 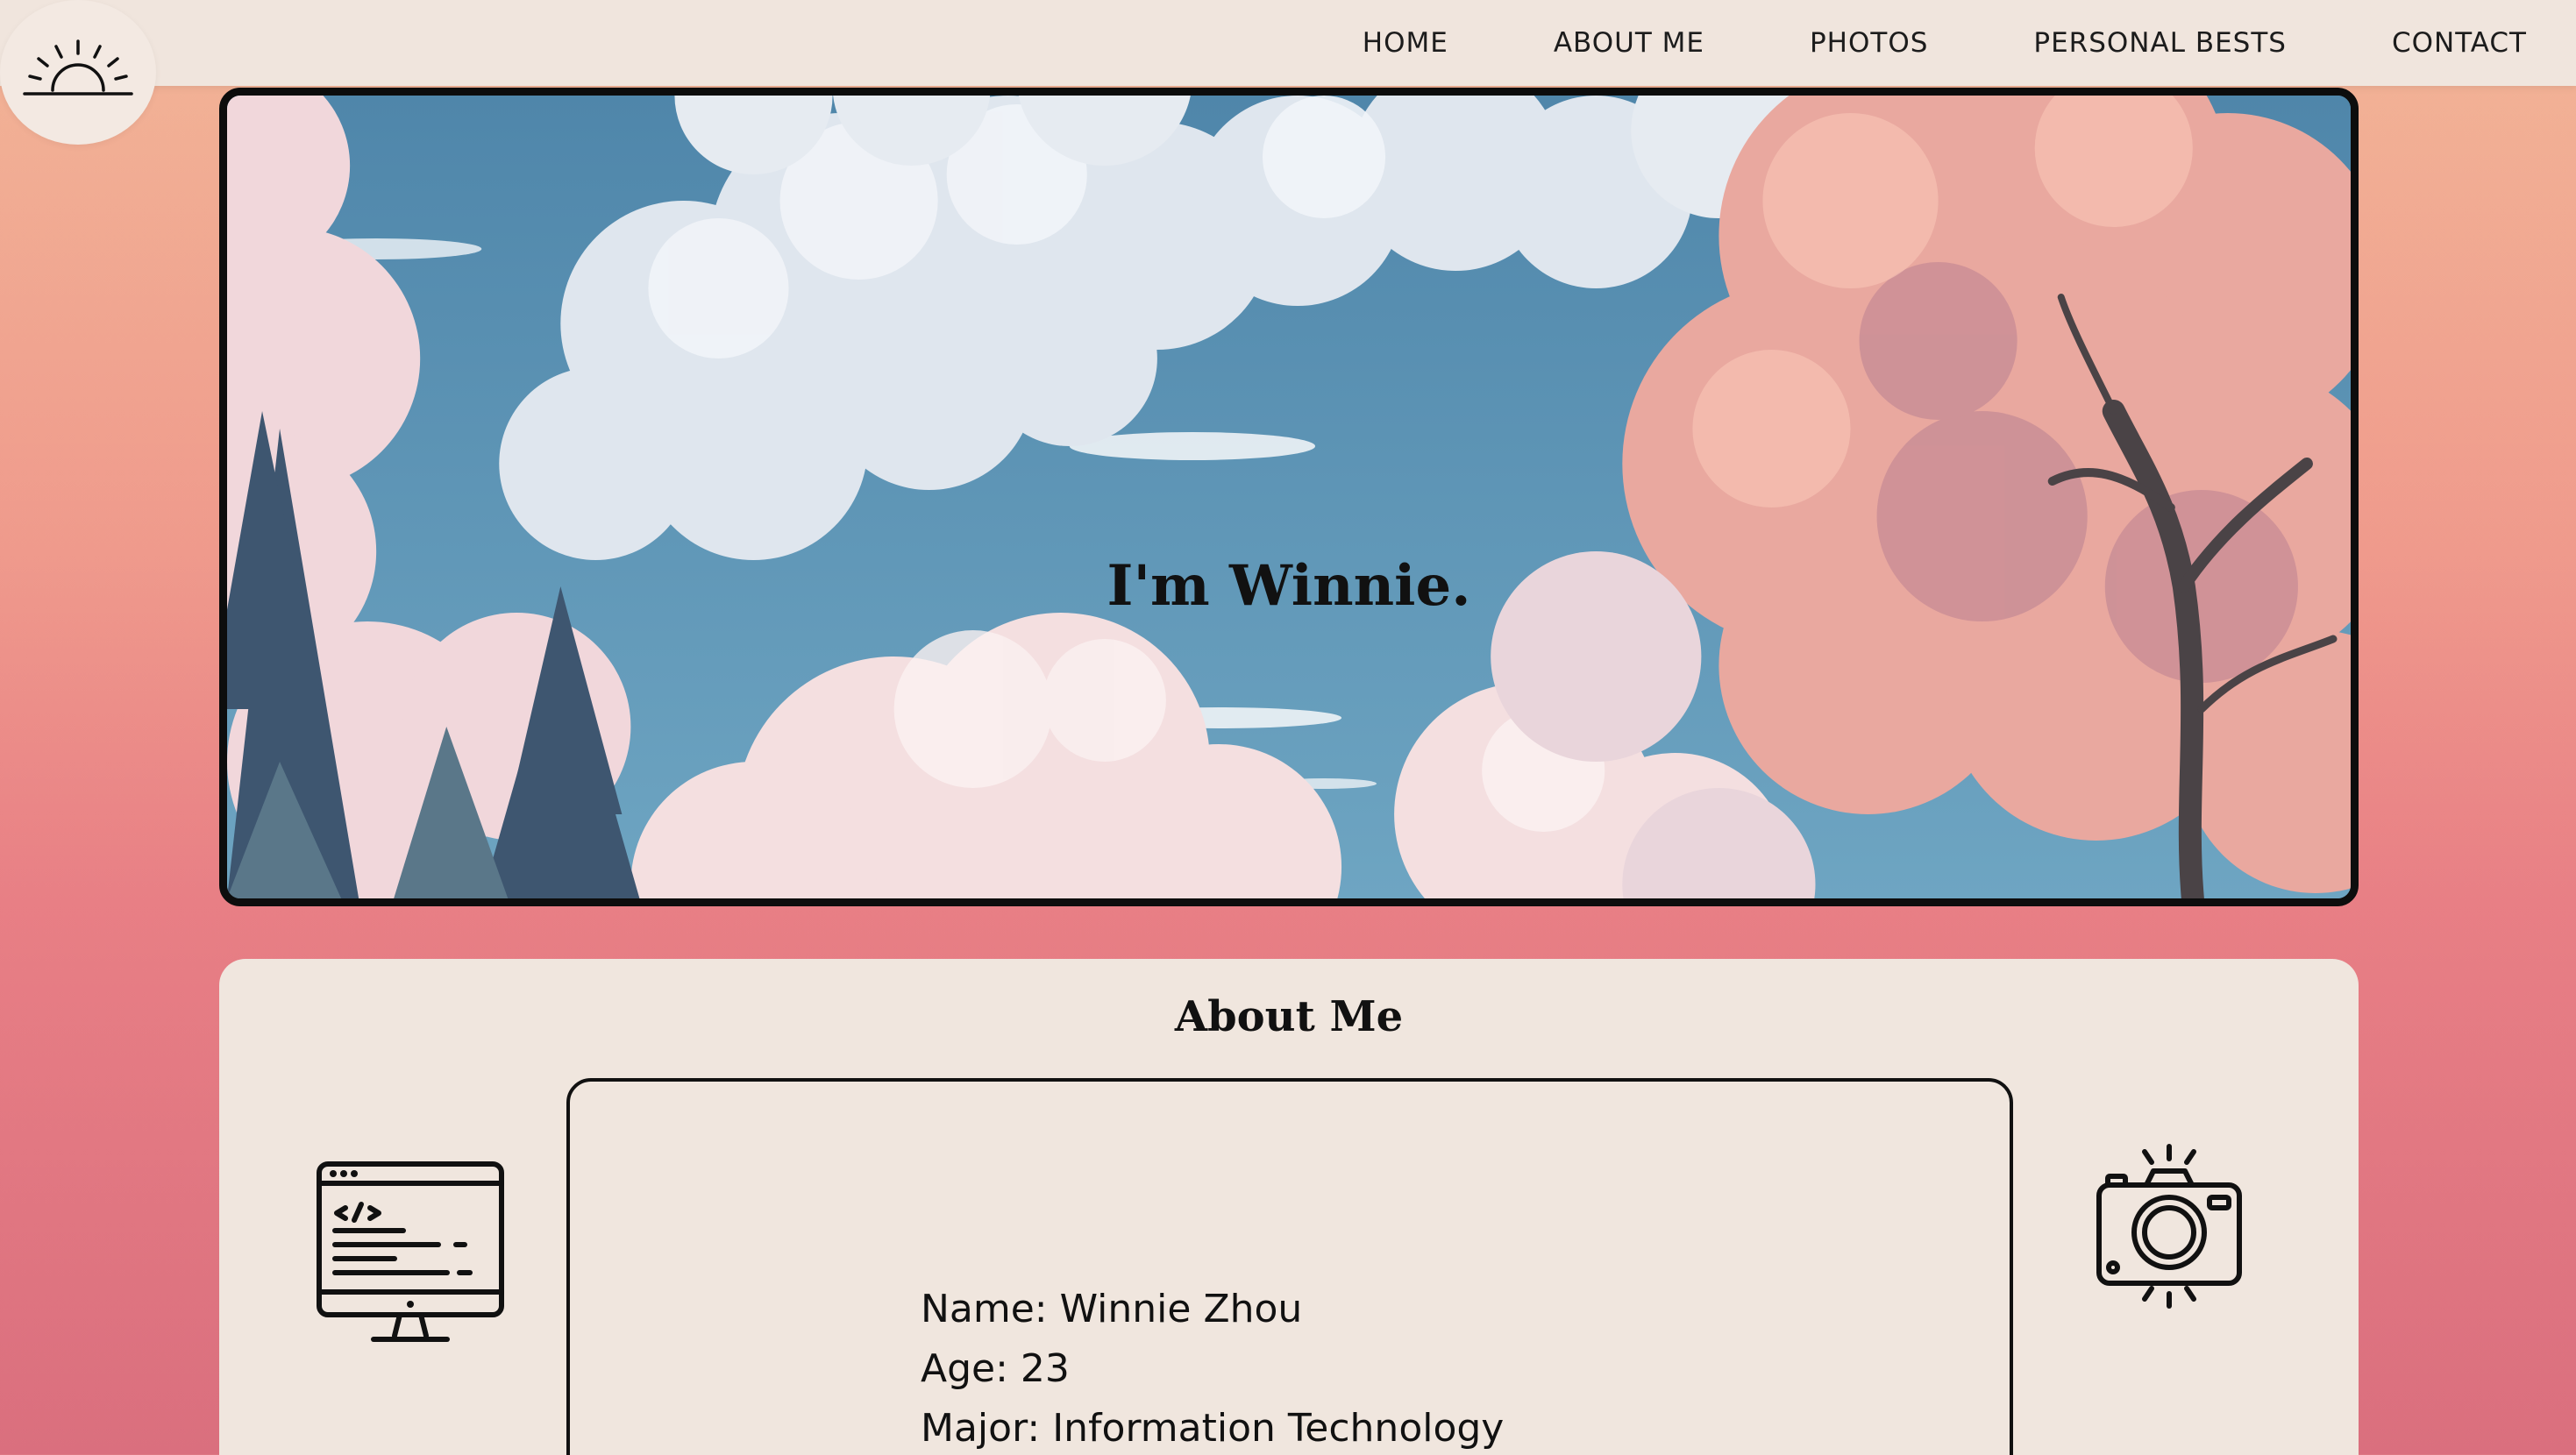 What do you see at coordinates (2169, 1226) in the screenshot?
I see `camera-icon` at bounding box center [2169, 1226].